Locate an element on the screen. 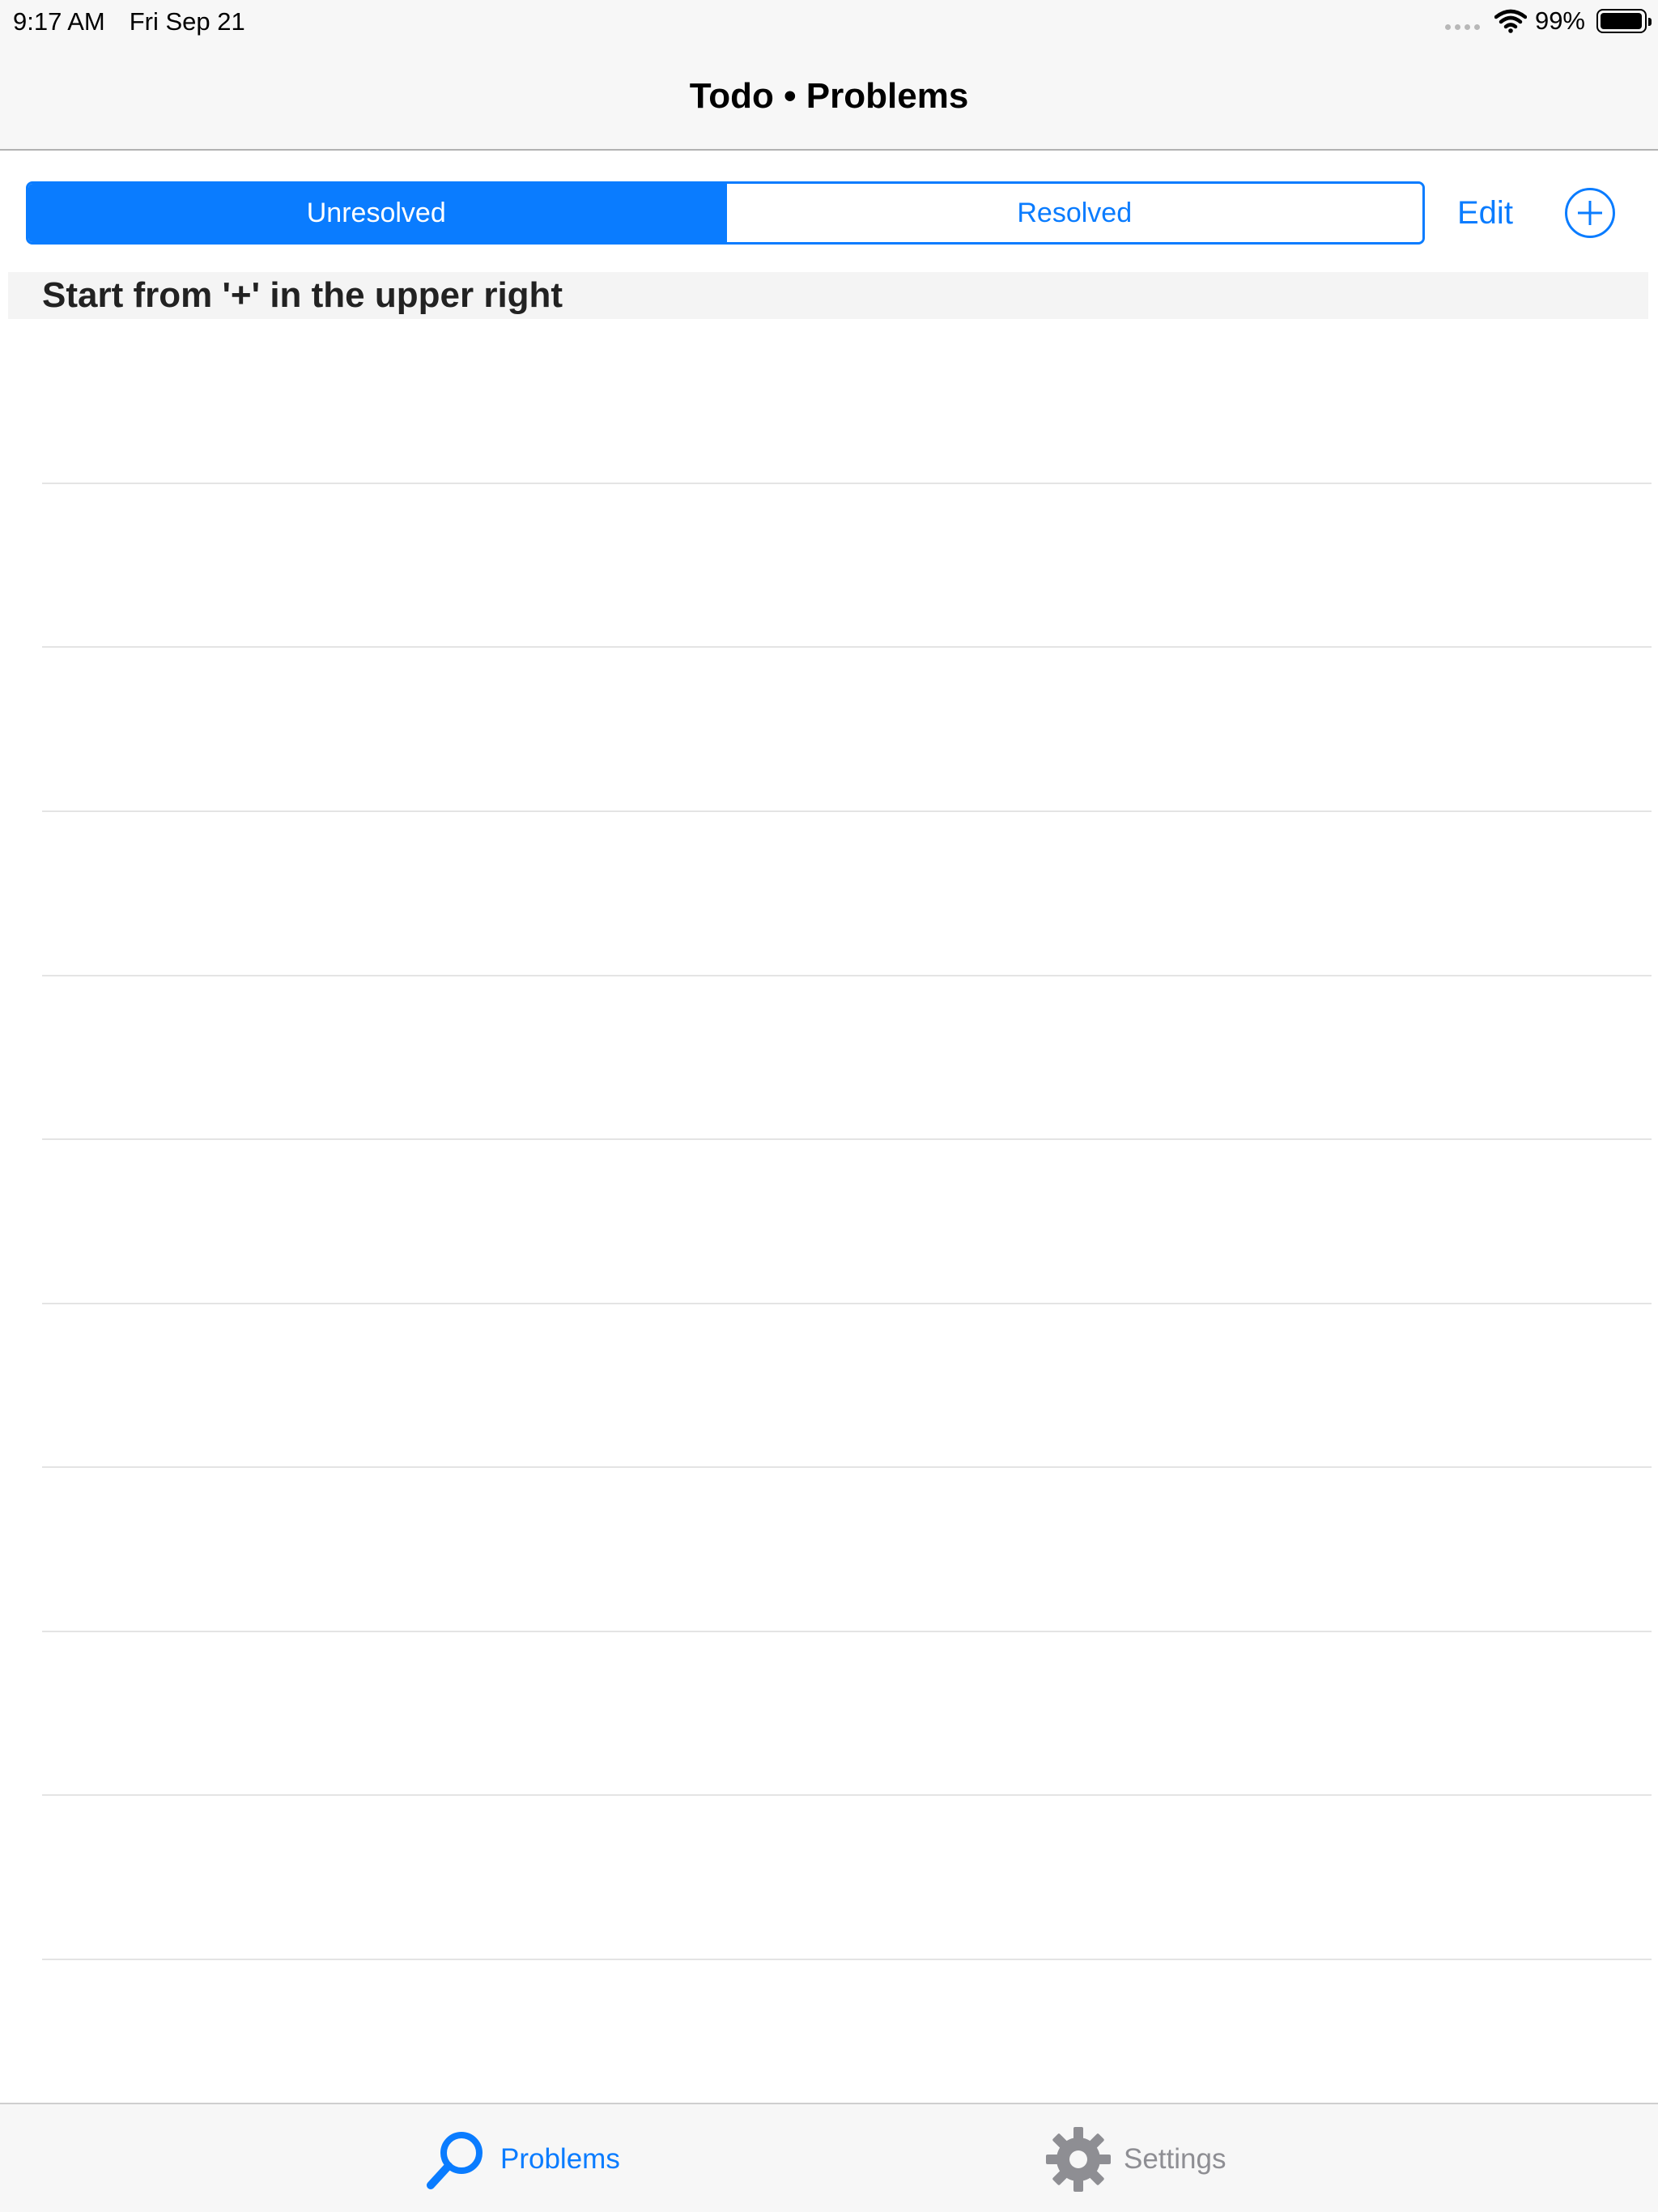 This screenshot has width=1658, height=2212. tab-problems: Problems is located at coordinates (520, 2159).